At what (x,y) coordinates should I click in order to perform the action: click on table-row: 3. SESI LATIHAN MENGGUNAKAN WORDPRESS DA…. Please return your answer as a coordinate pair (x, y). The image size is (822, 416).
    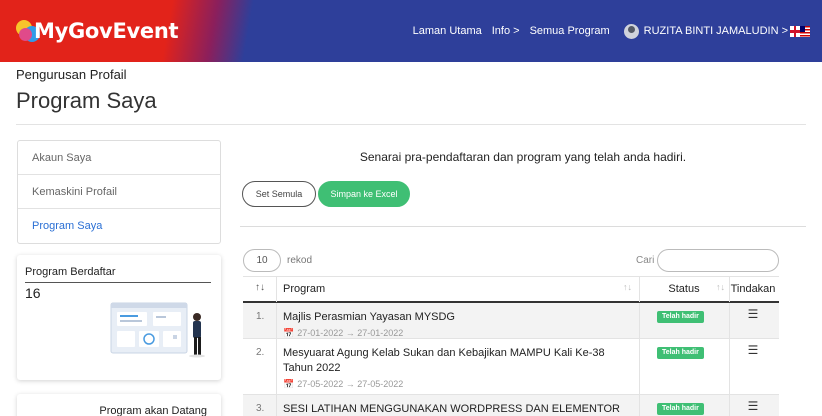
    Looking at the image, I should click on (511, 405).